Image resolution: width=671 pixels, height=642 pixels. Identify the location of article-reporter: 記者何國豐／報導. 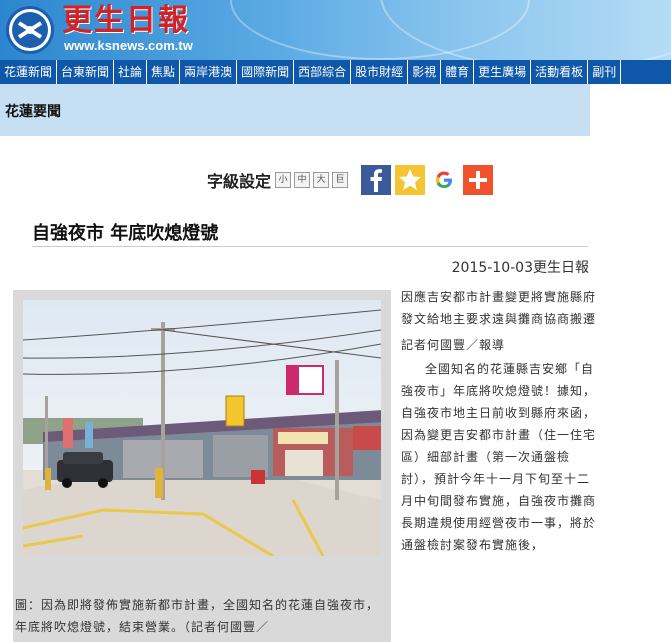
(453, 345).